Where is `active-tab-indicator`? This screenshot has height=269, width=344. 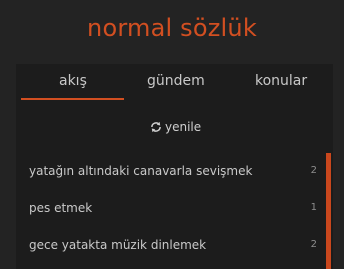
active-tab-indicator is located at coordinates (72, 99).